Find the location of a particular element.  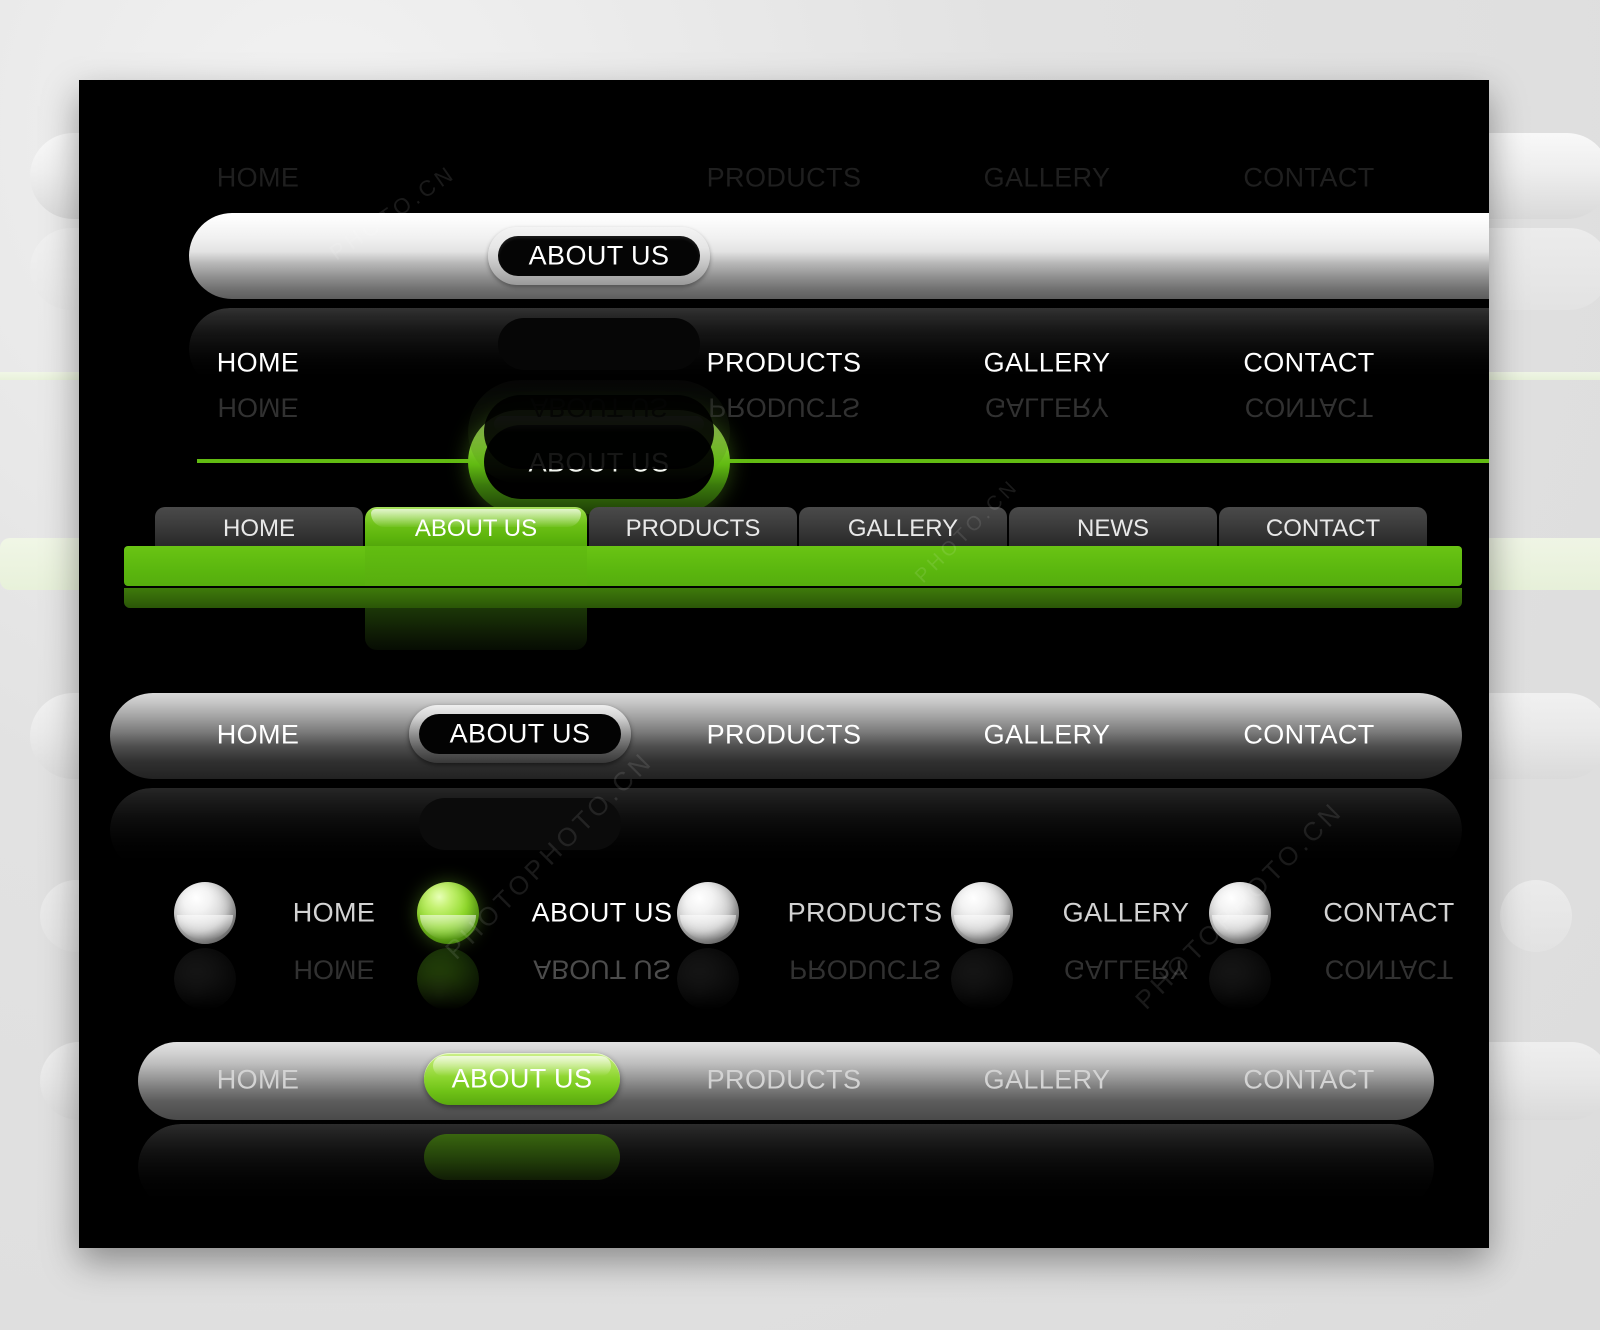

menu3-tab-home-label: HOME is located at coordinates (259, 528).